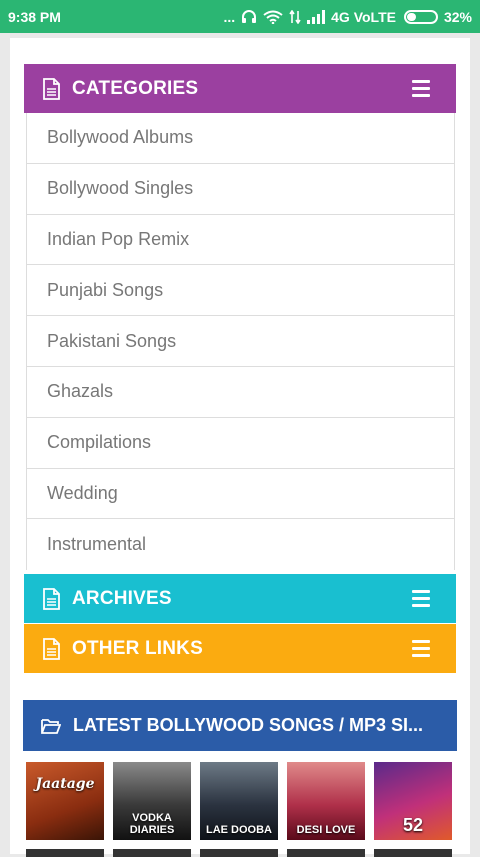  Describe the element at coordinates (240, 138) in the screenshot. I see `category-item: Bollywood Albums` at that location.